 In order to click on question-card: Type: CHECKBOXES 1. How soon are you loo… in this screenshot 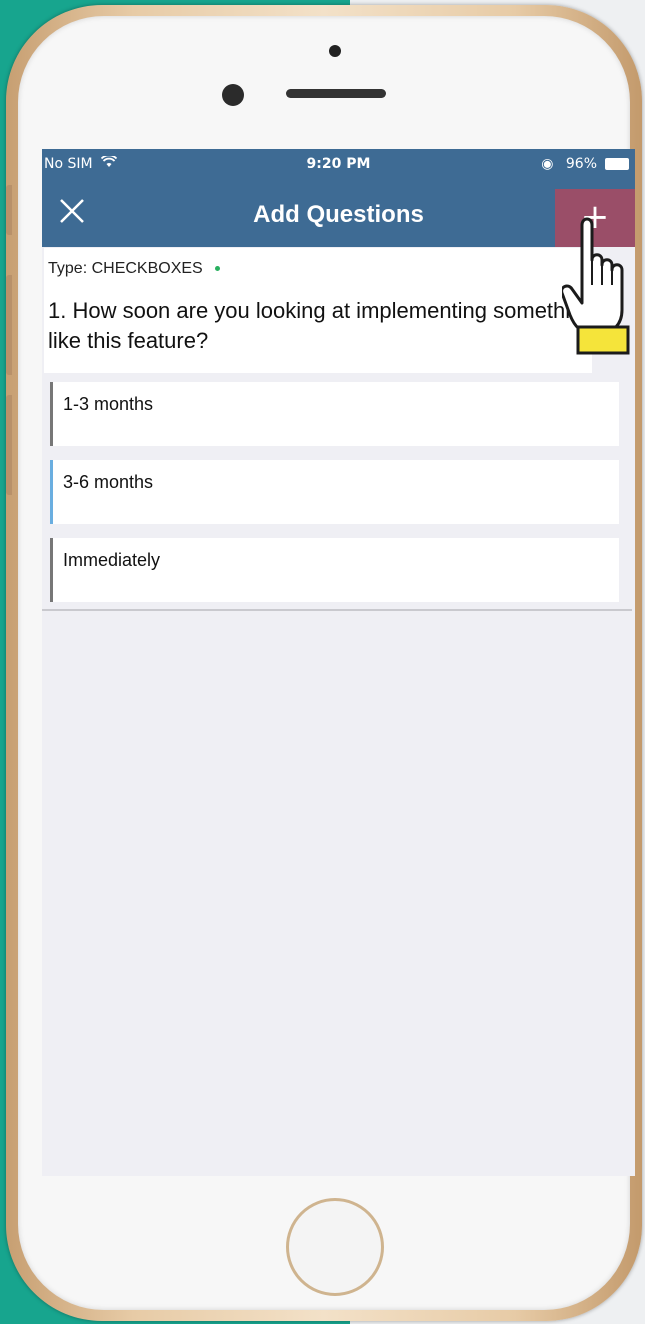, I will do `click(319, 310)`.